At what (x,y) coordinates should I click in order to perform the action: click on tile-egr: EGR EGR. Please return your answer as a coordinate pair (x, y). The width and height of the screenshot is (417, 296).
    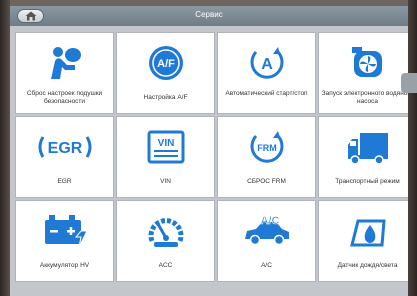
    Looking at the image, I should click on (64, 157).